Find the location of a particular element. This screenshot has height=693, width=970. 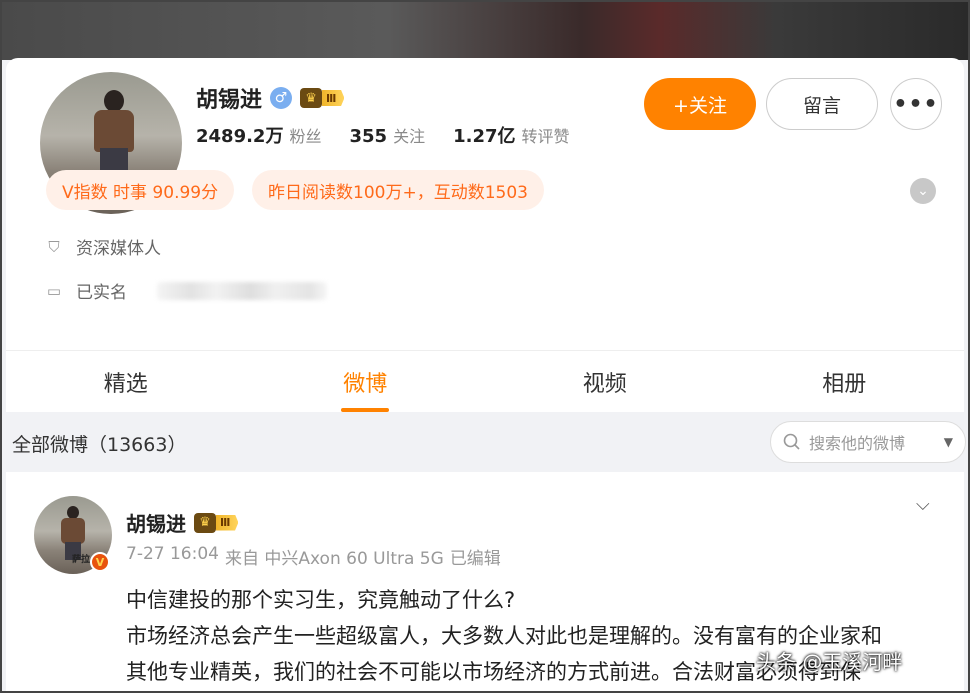

engagement-label: 转评赞 is located at coordinates (545, 136).